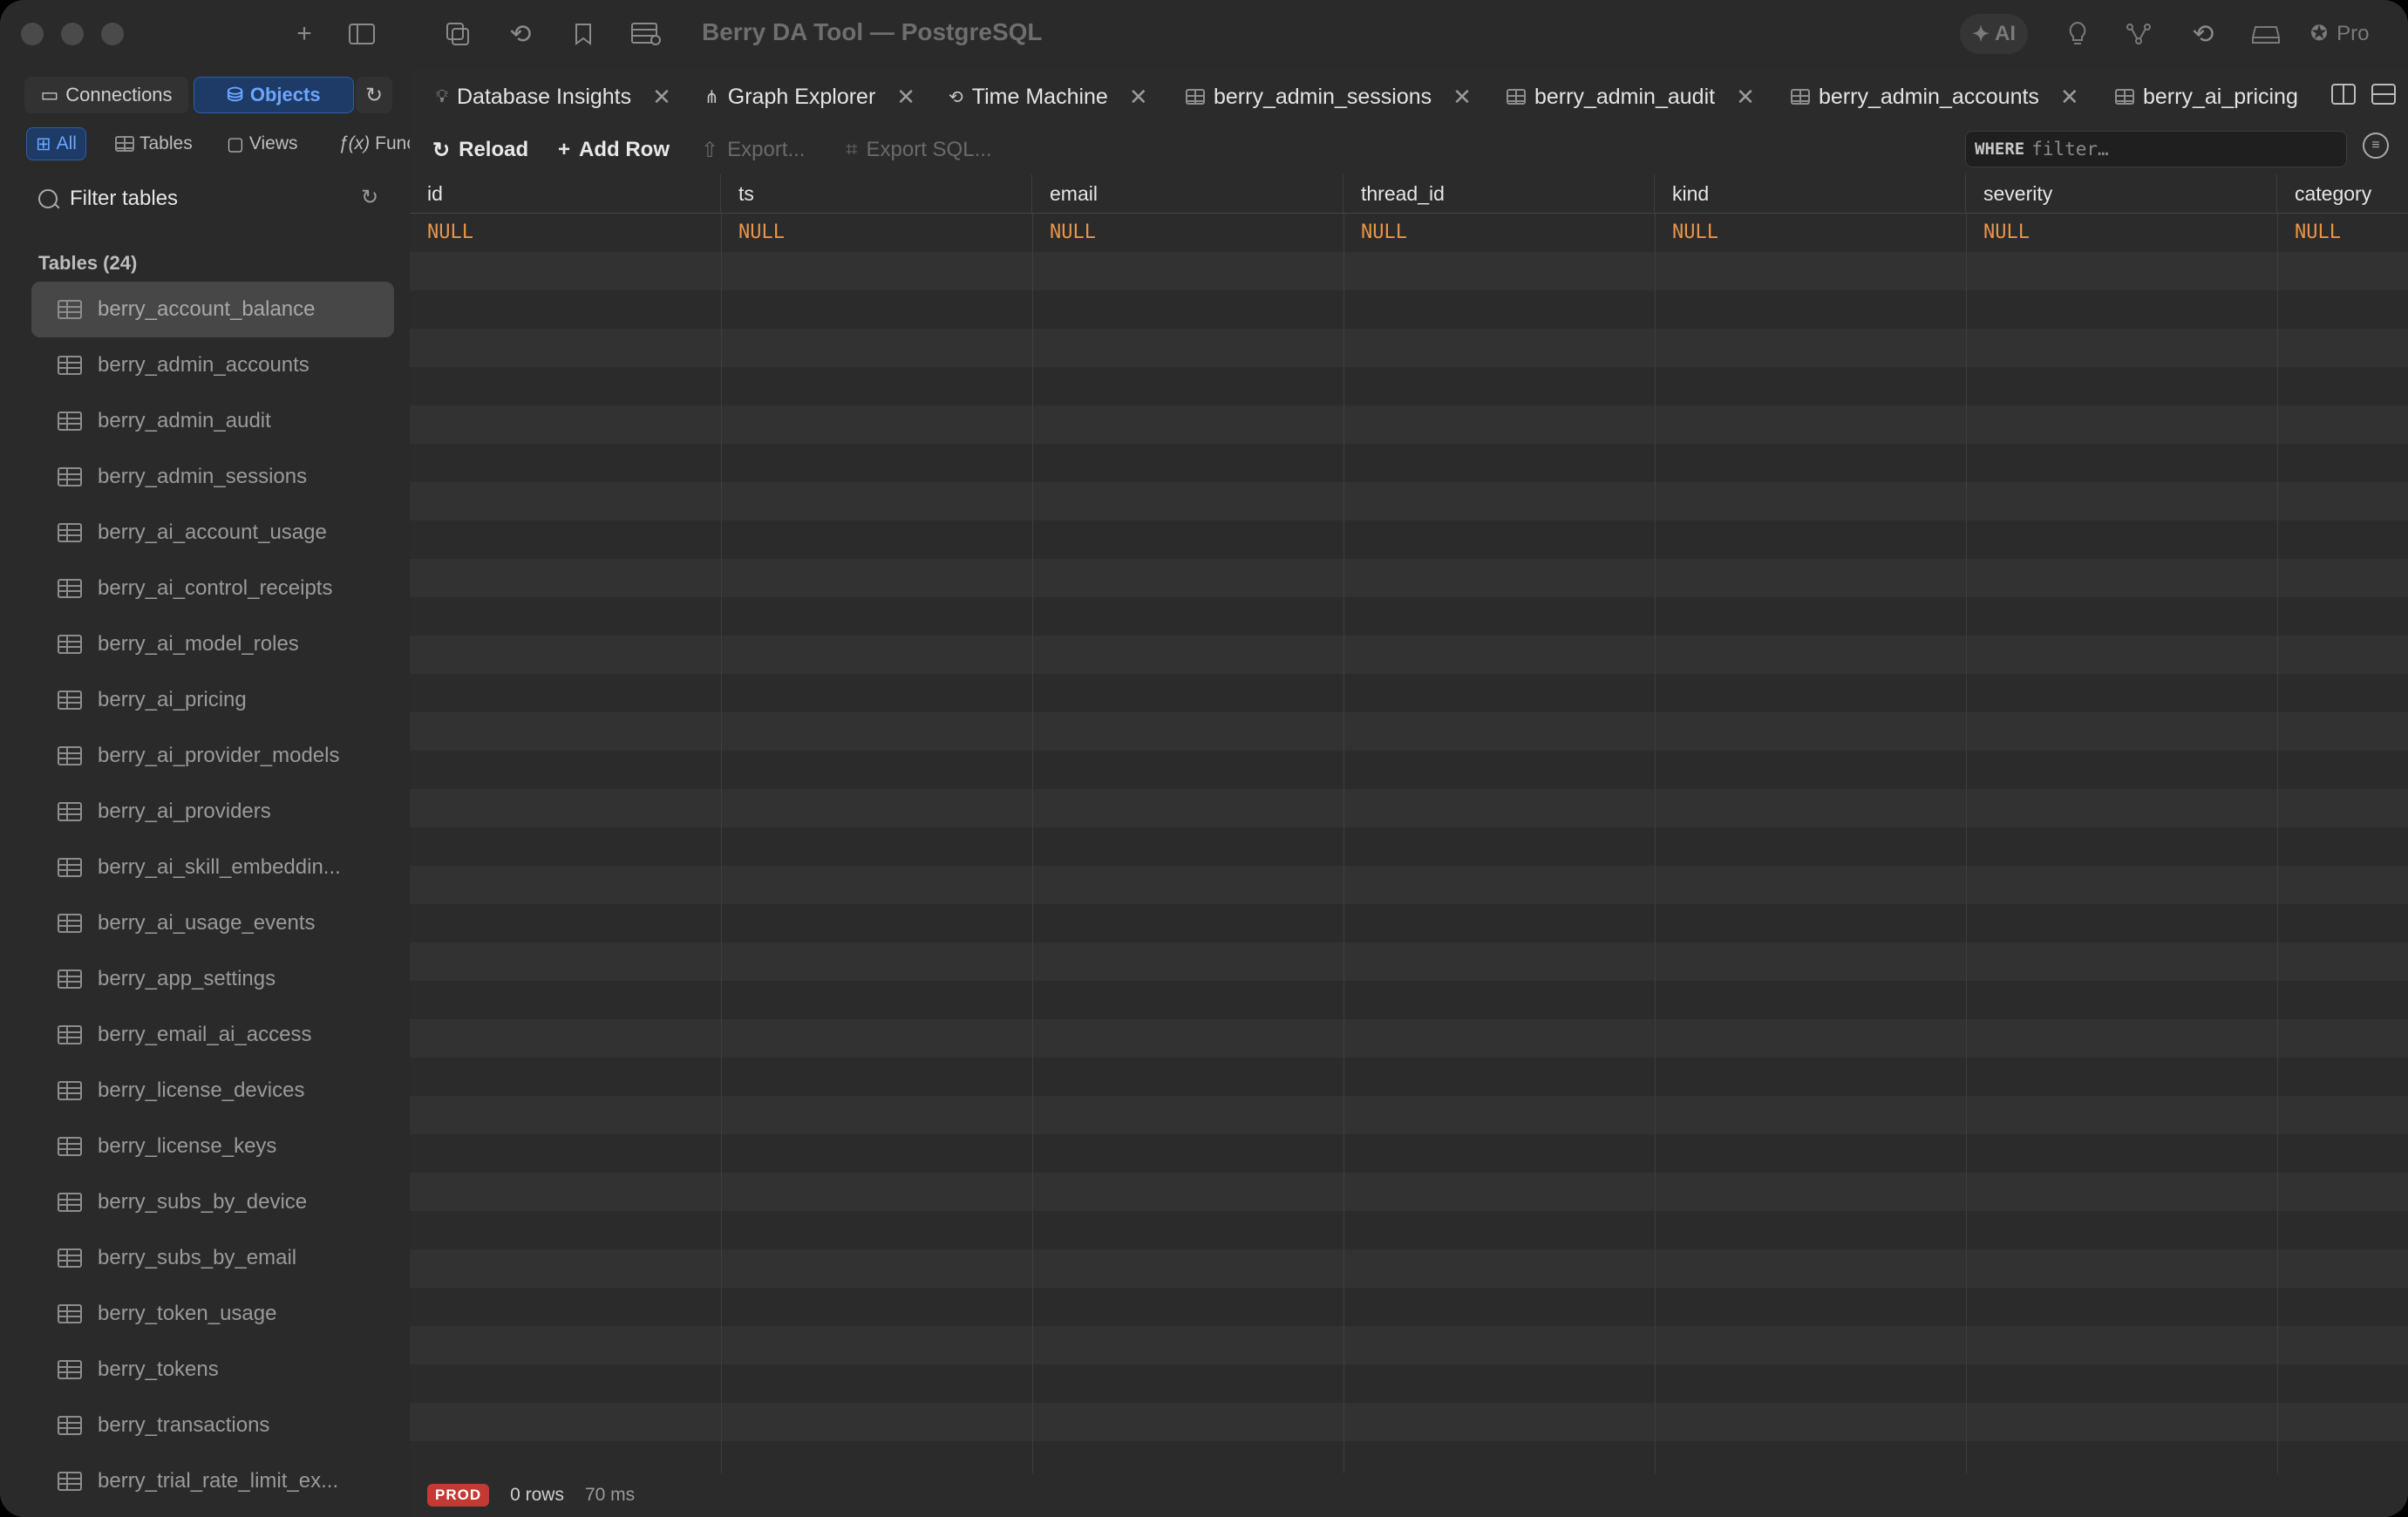  I want to click on table-list-item: berry_ai_model_roles, so click(213, 644).